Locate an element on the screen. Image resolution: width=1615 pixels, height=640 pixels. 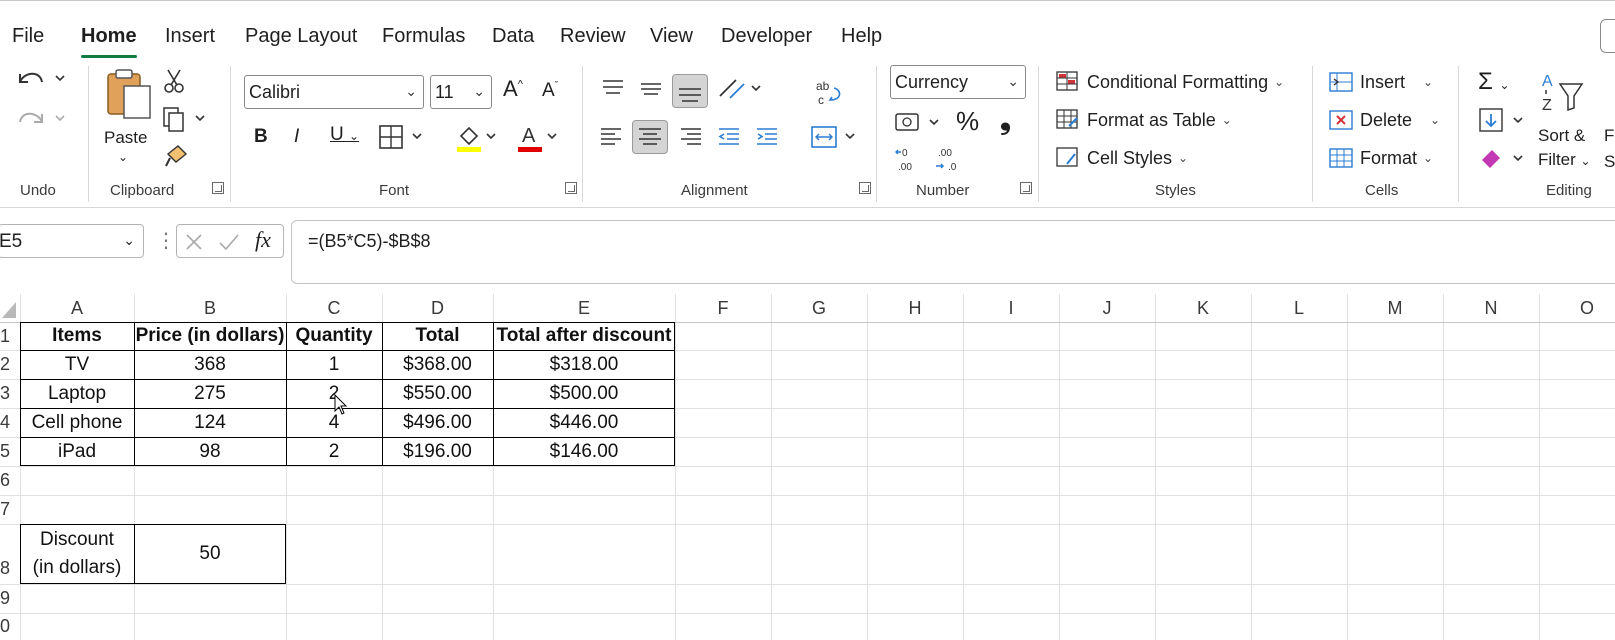
table-cell: $550.00 is located at coordinates (437, 393).